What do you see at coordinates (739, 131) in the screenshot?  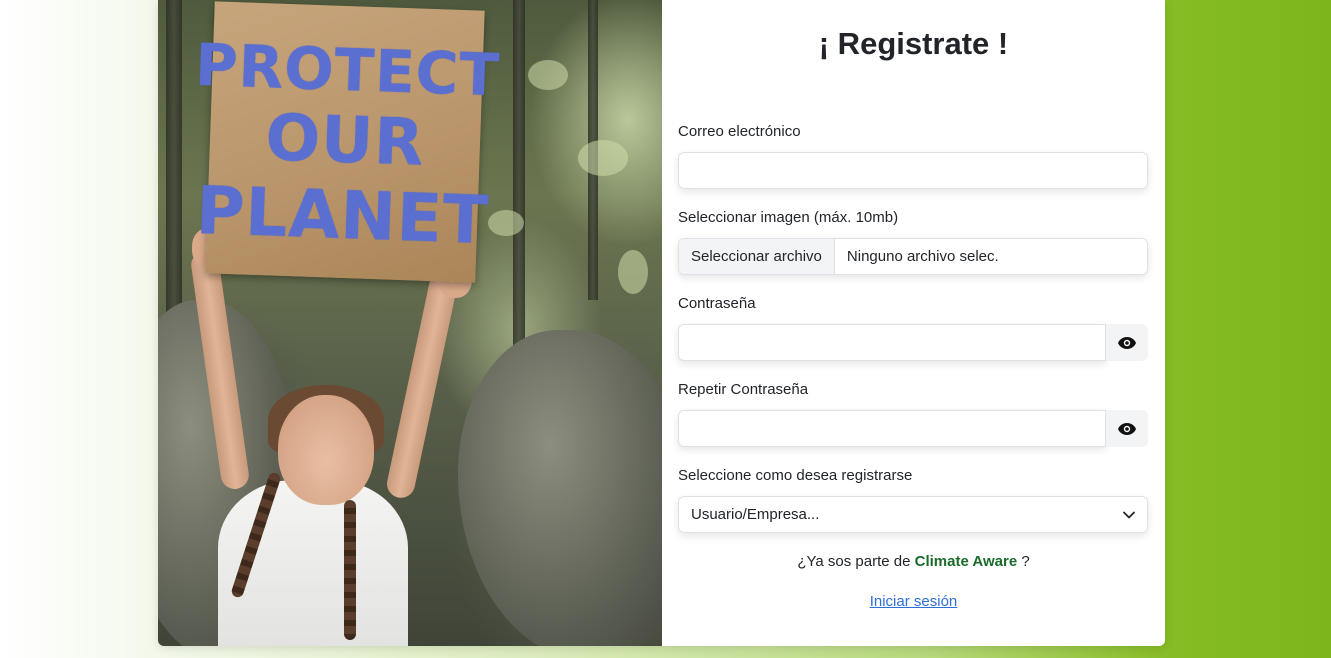 I see `email-label: Correo electrónico` at bounding box center [739, 131].